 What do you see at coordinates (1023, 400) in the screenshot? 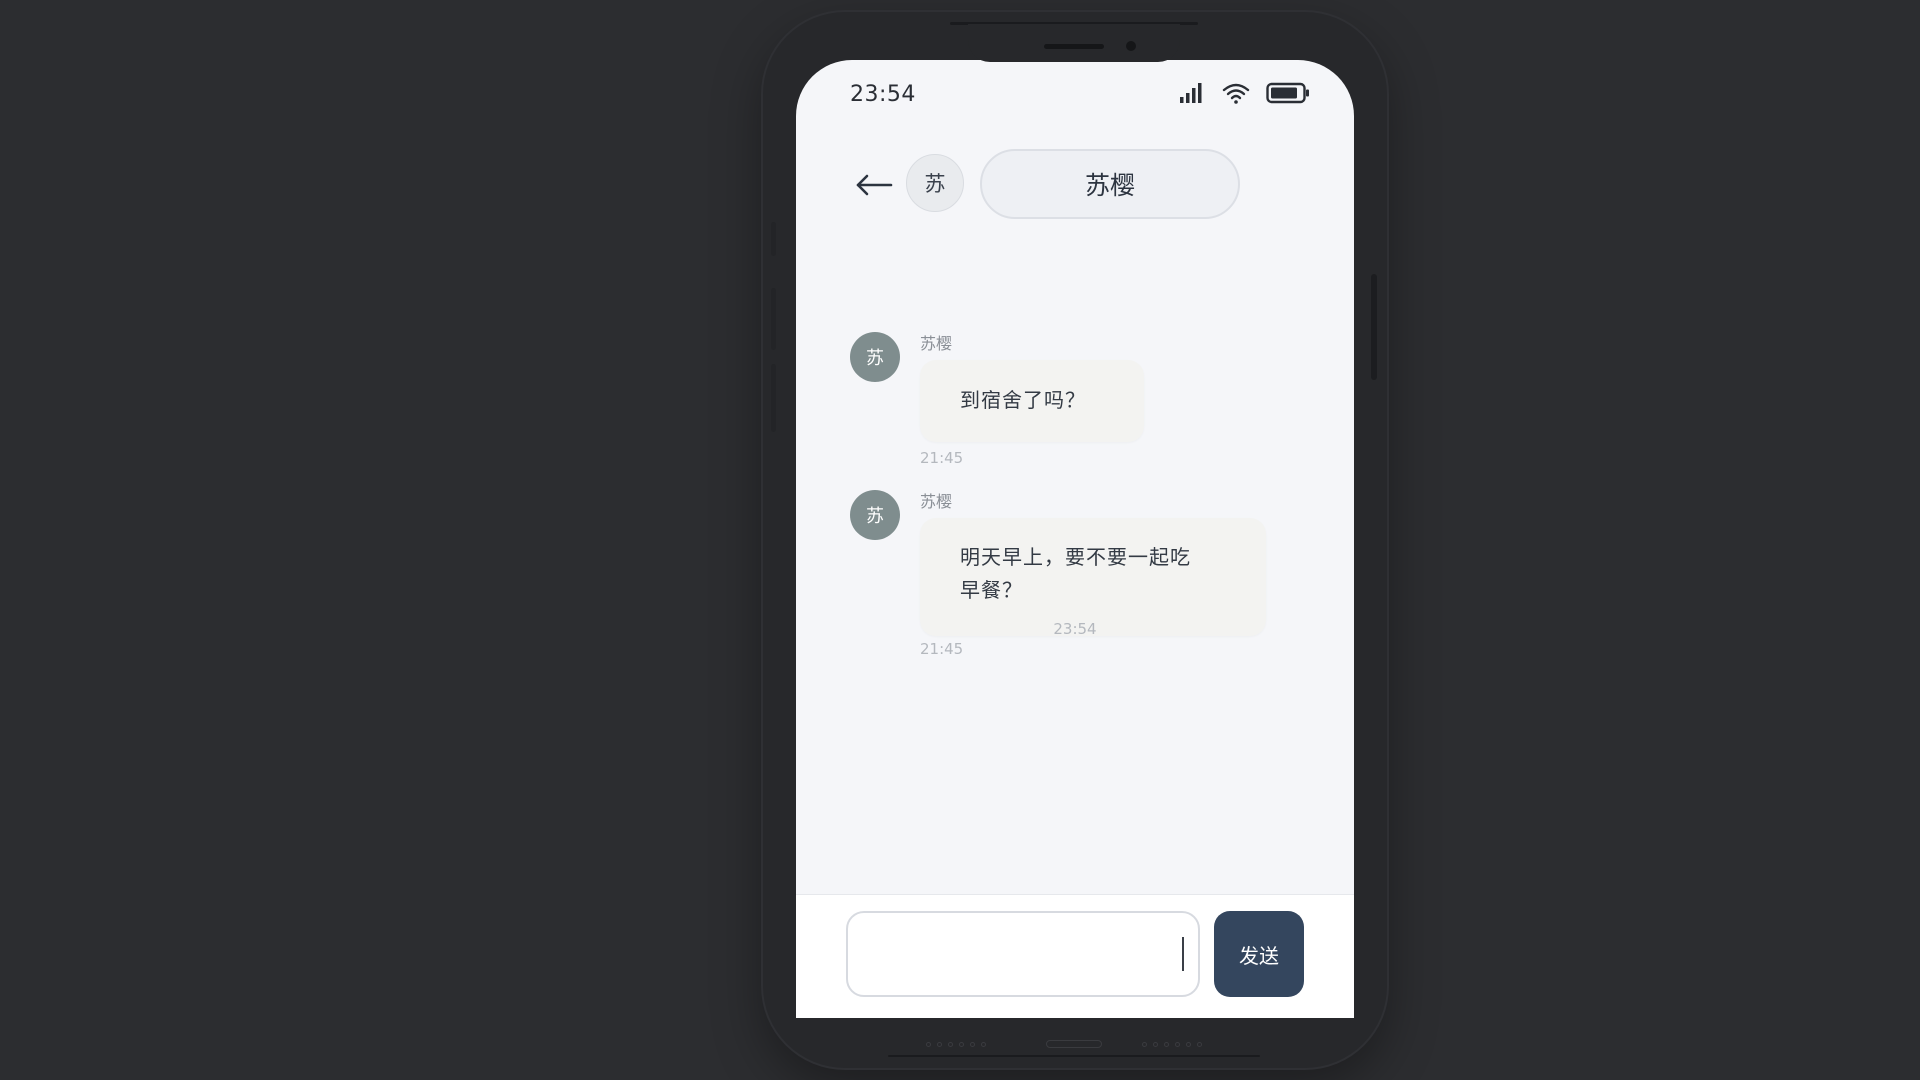
I see `message-text-line: 到宿舍了吗？` at bounding box center [1023, 400].